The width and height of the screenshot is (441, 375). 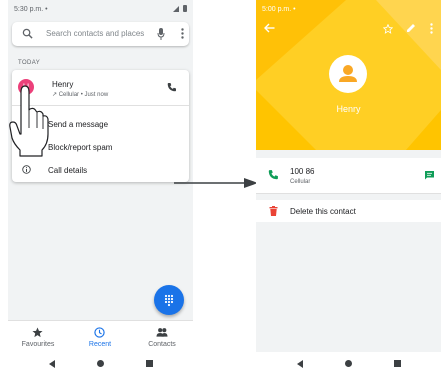 I want to click on tab-label: Favourites, so click(x=38, y=344).